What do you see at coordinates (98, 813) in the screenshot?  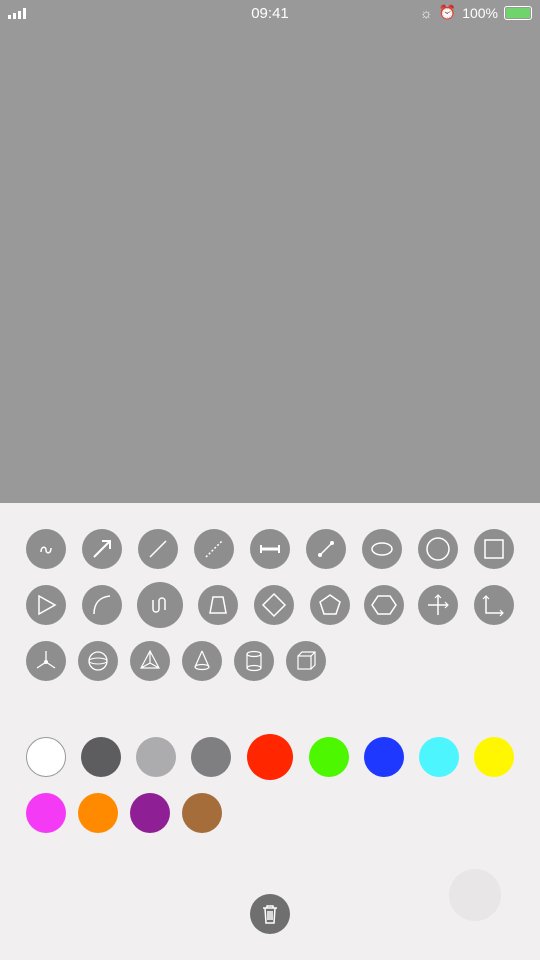 I see `color-swatch-orange` at bounding box center [98, 813].